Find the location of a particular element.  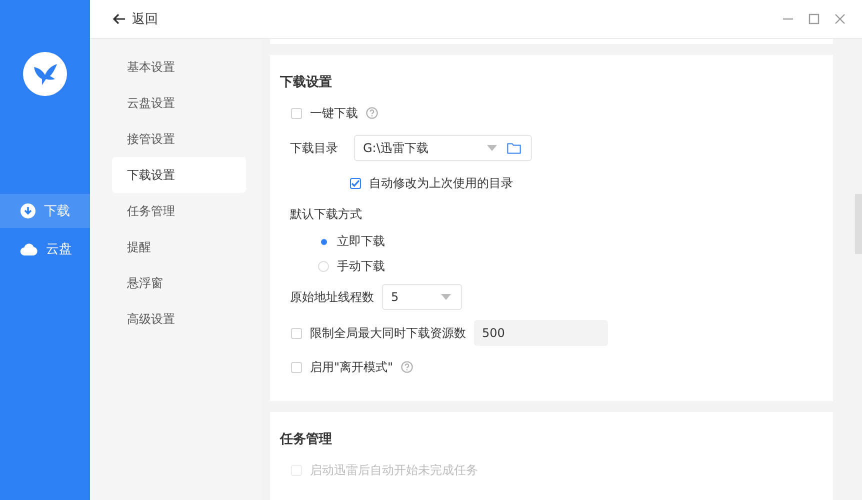

back-arrow-icon is located at coordinates (119, 19).